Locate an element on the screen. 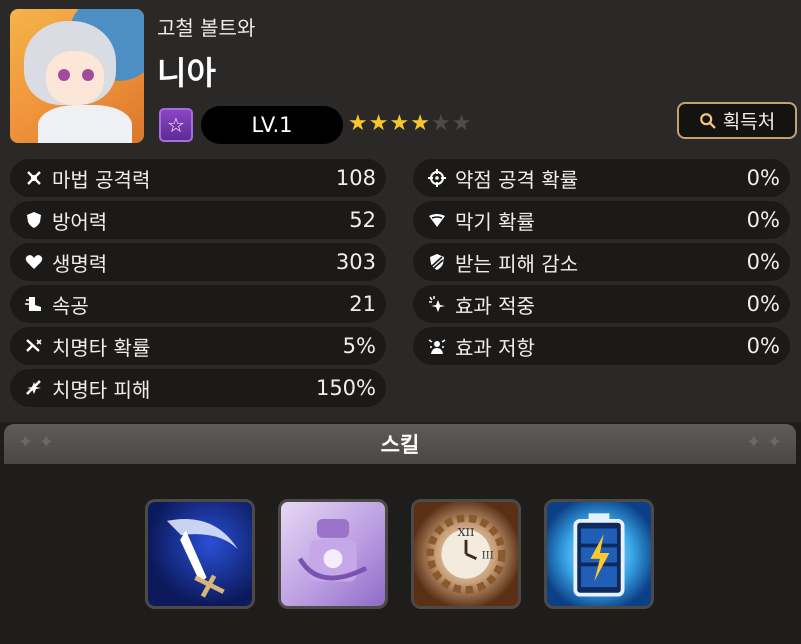 This screenshot has height=644, width=801. battery-skill-icon is located at coordinates (599, 555).